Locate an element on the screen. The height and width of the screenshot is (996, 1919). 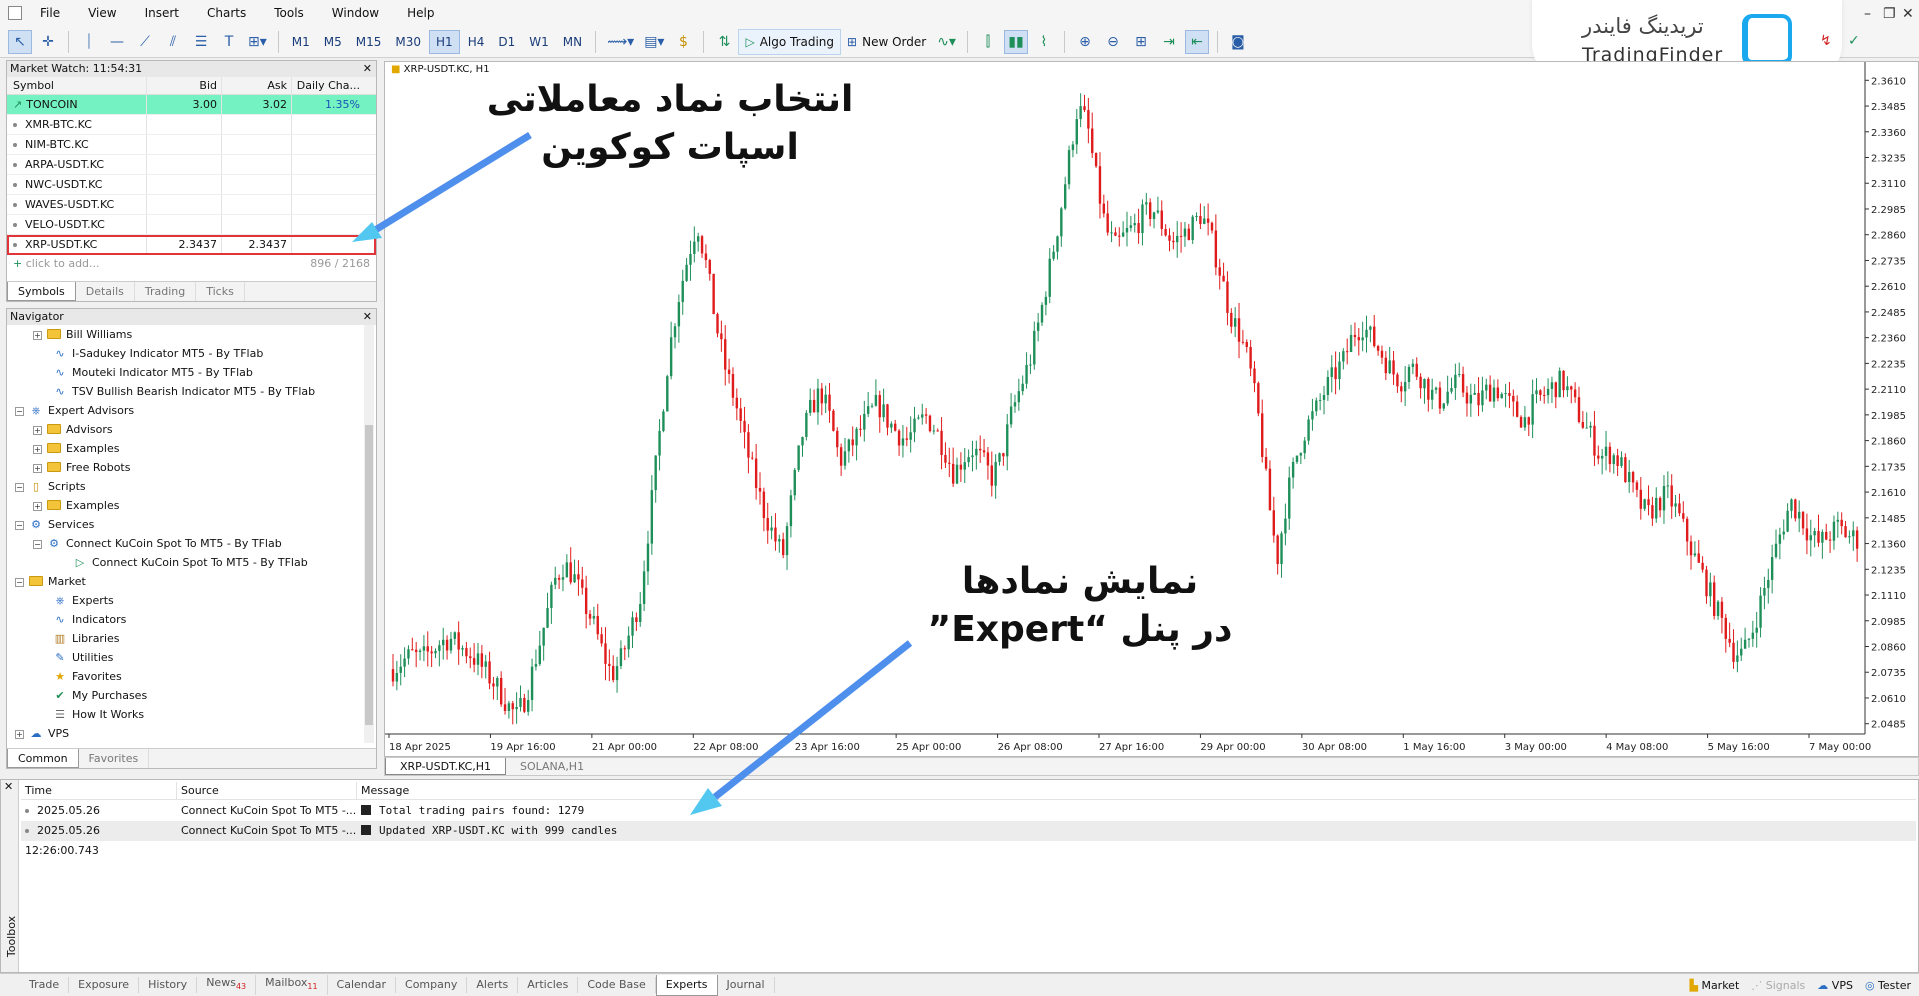
table-row: VELO-USDT.KC is located at coordinates (191, 225).